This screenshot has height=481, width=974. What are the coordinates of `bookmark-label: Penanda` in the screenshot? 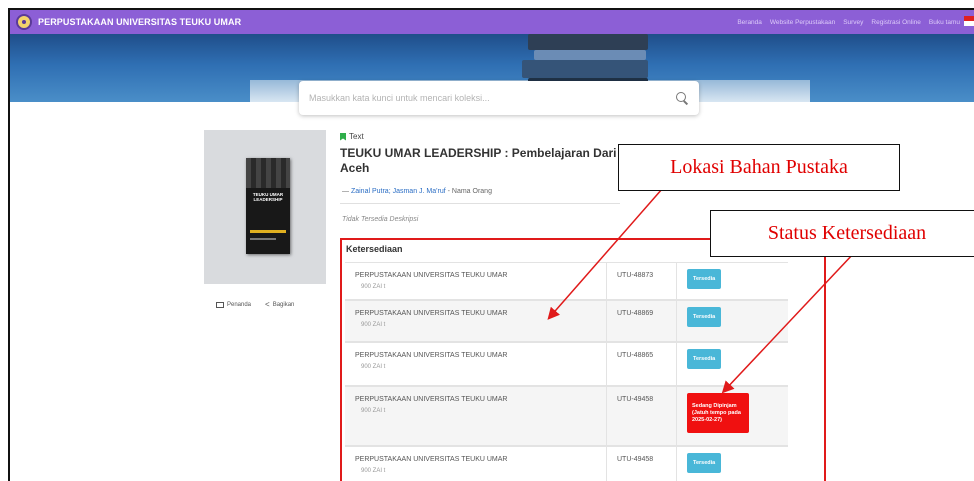 It's located at (239, 305).